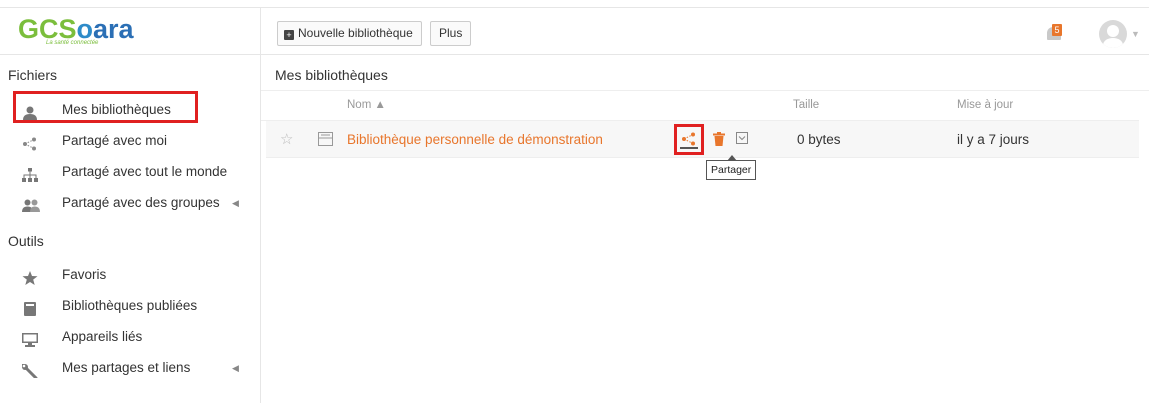  I want to click on sidebar-item-label: Bibliothèques publiées, so click(130, 305).